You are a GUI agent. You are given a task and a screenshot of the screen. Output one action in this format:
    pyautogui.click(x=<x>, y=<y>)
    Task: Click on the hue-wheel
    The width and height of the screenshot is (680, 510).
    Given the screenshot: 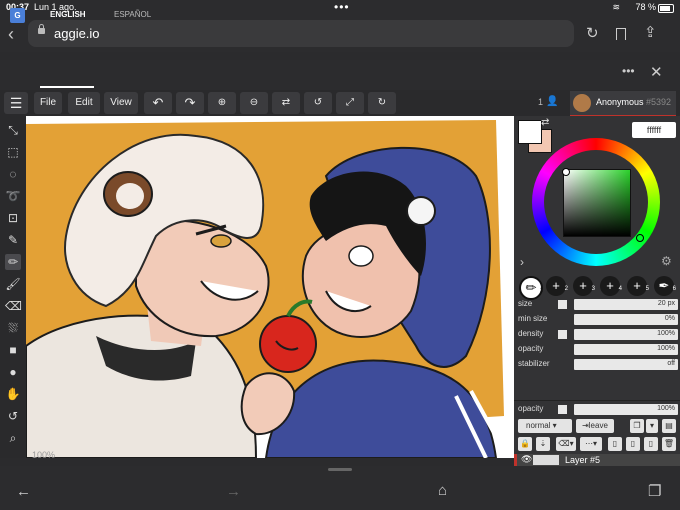 What is the action you would take?
    pyautogui.click(x=596, y=202)
    